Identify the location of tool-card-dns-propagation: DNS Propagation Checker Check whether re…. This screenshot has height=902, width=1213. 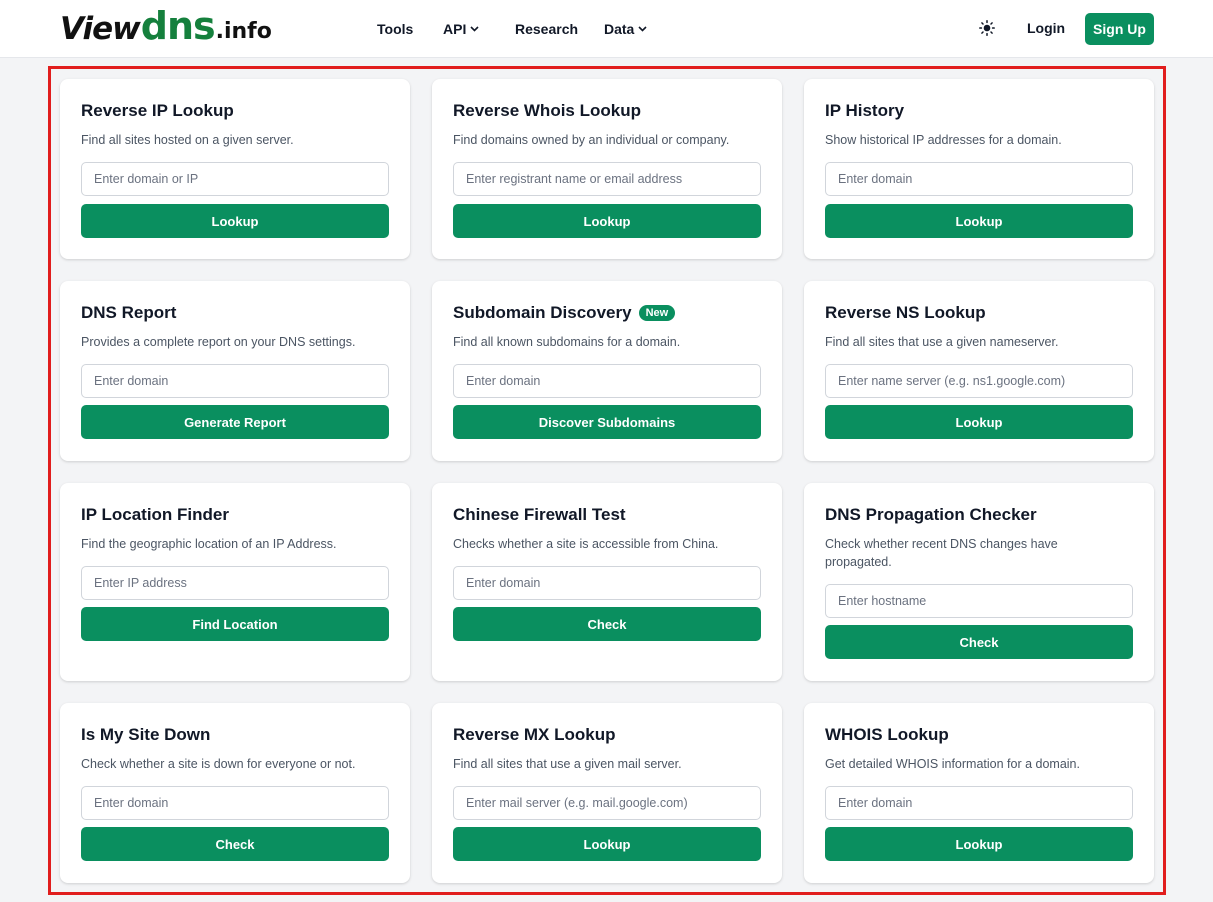
(979, 582).